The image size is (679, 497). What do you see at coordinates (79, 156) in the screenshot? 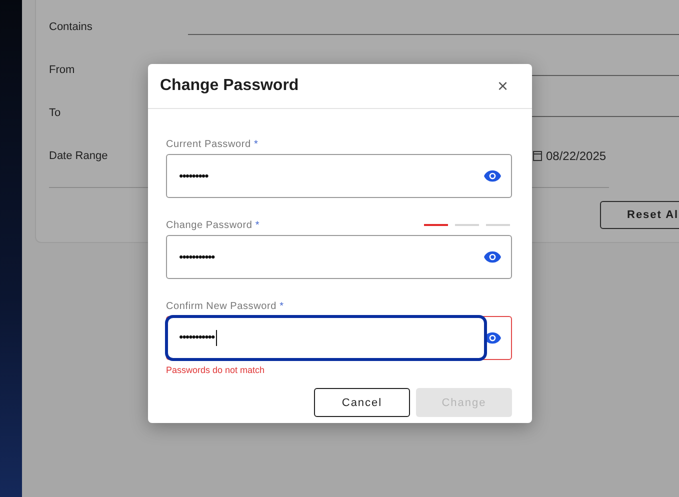
I see `filter-label: Date Range` at bounding box center [79, 156].